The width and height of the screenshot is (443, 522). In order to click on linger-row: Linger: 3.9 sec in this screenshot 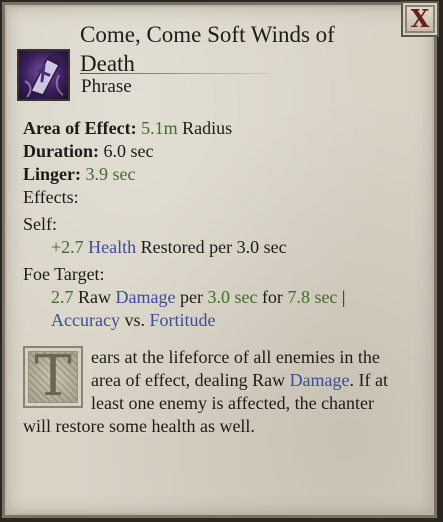, I will do `click(223, 174)`.